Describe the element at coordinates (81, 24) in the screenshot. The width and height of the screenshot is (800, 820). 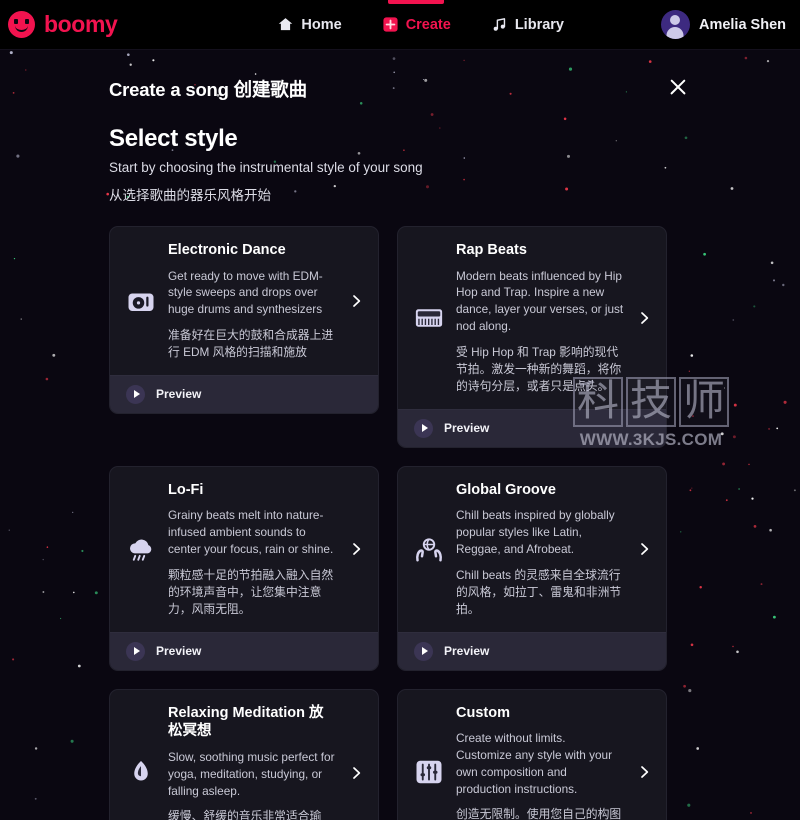
I see `brand-name: boomy` at that location.